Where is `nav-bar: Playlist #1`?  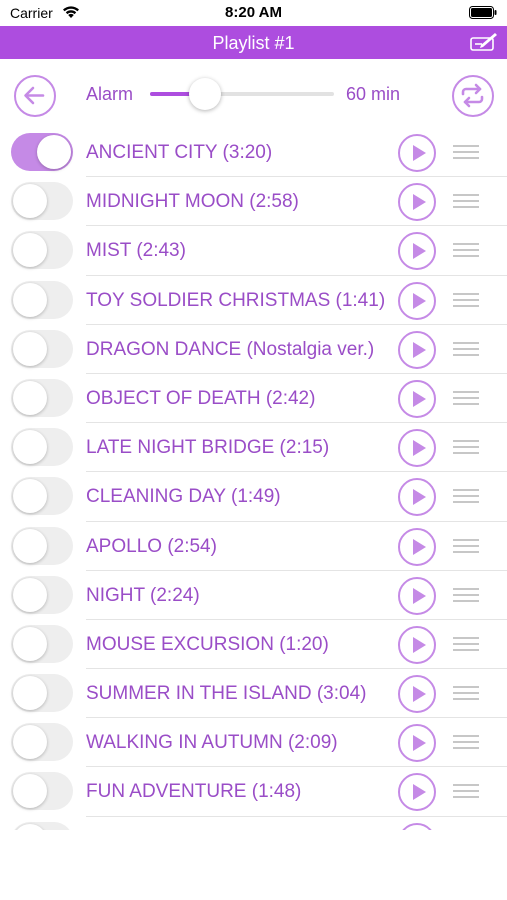 nav-bar: Playlist #1 is located at coordinates (253, 42).